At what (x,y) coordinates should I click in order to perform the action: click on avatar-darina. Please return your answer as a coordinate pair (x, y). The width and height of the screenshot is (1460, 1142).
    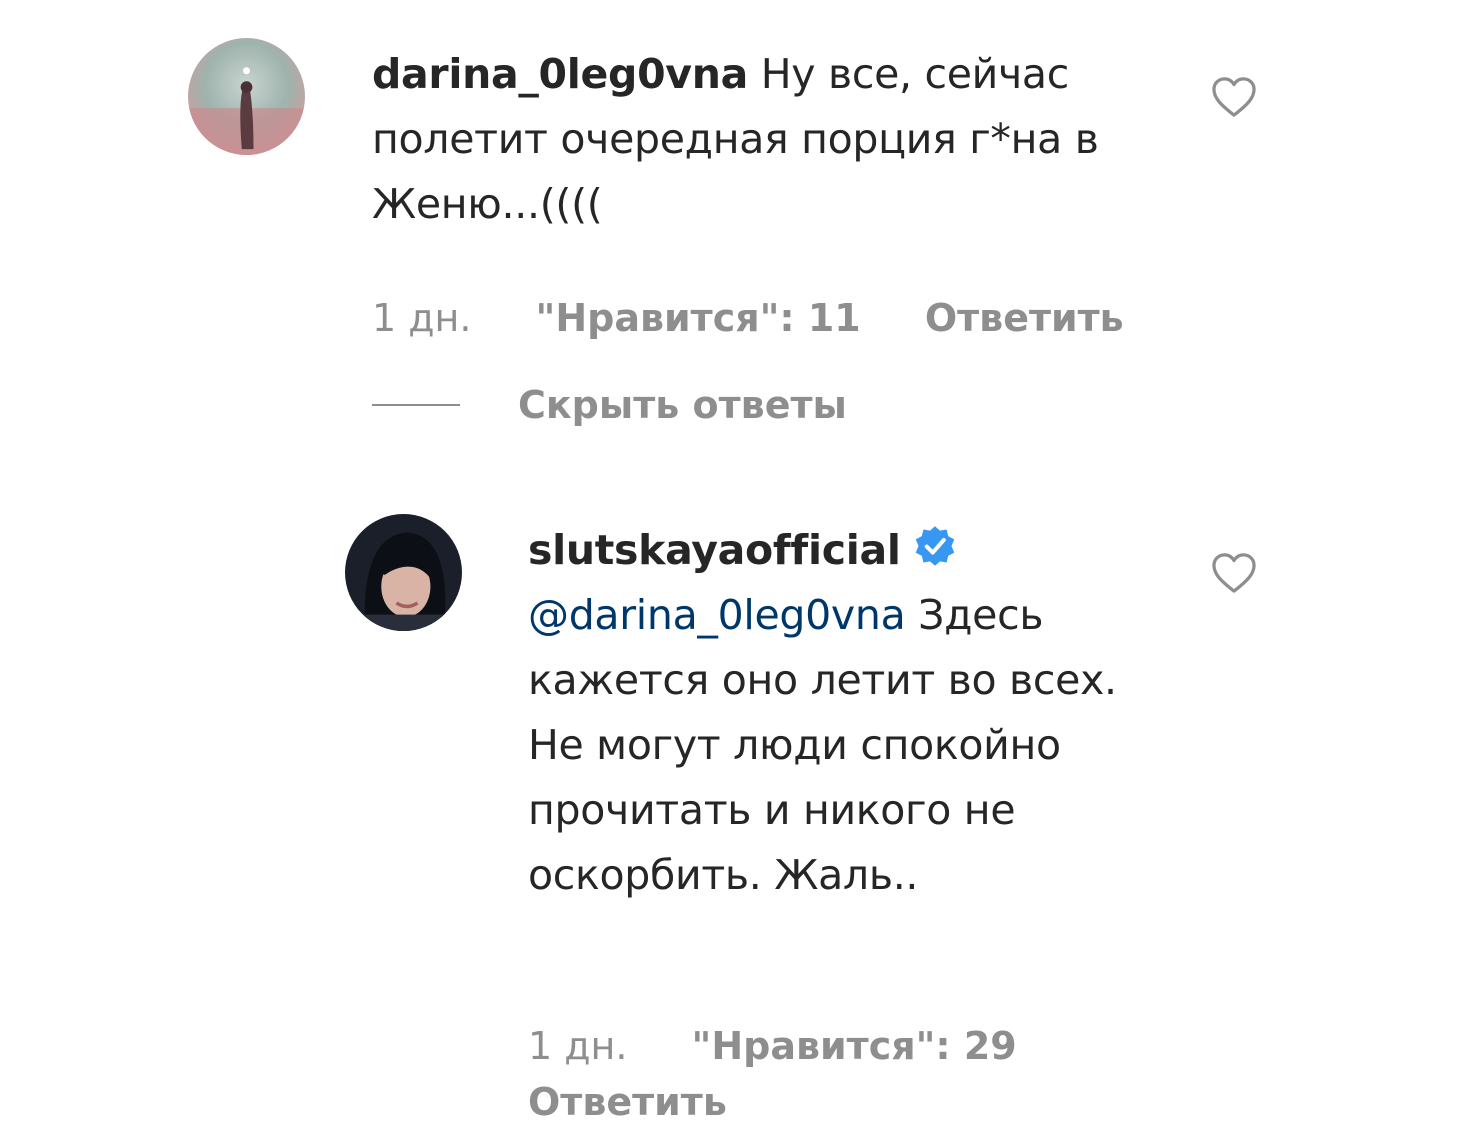
    Looking at the image, I should click on (246, 96).